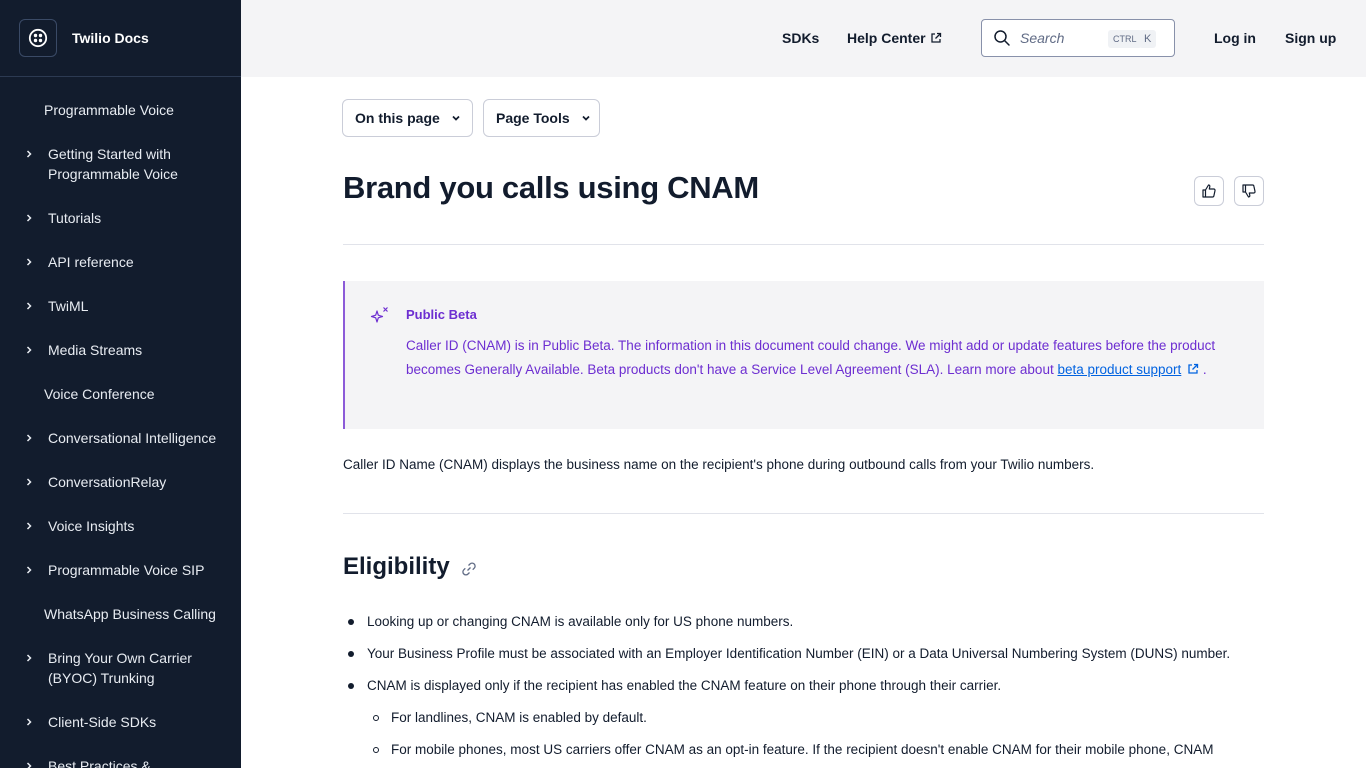 The width and height of the screenshot is (1366, 768). Describe the element at coordinates (75, 218) in the screenshot. I see `sidebar-item-label: Tutorials` at that location.